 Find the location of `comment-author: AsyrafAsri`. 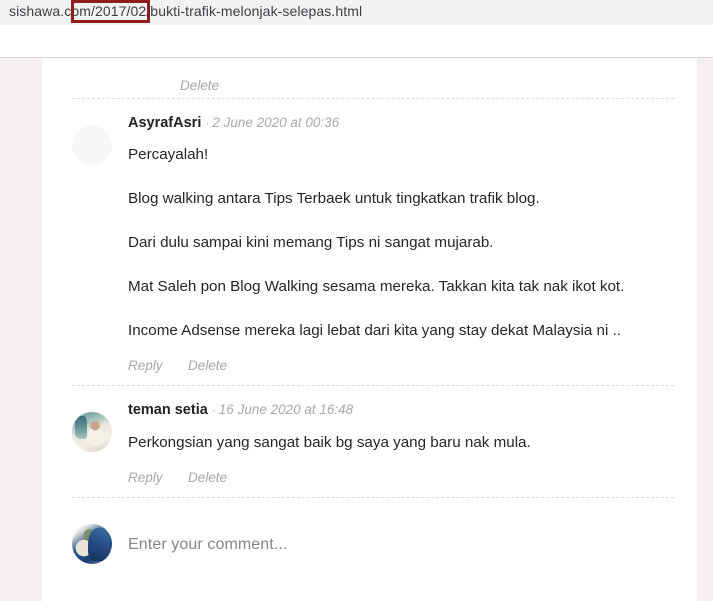

comment-author: AsyrafAsri is located at coordinates (164, 123).